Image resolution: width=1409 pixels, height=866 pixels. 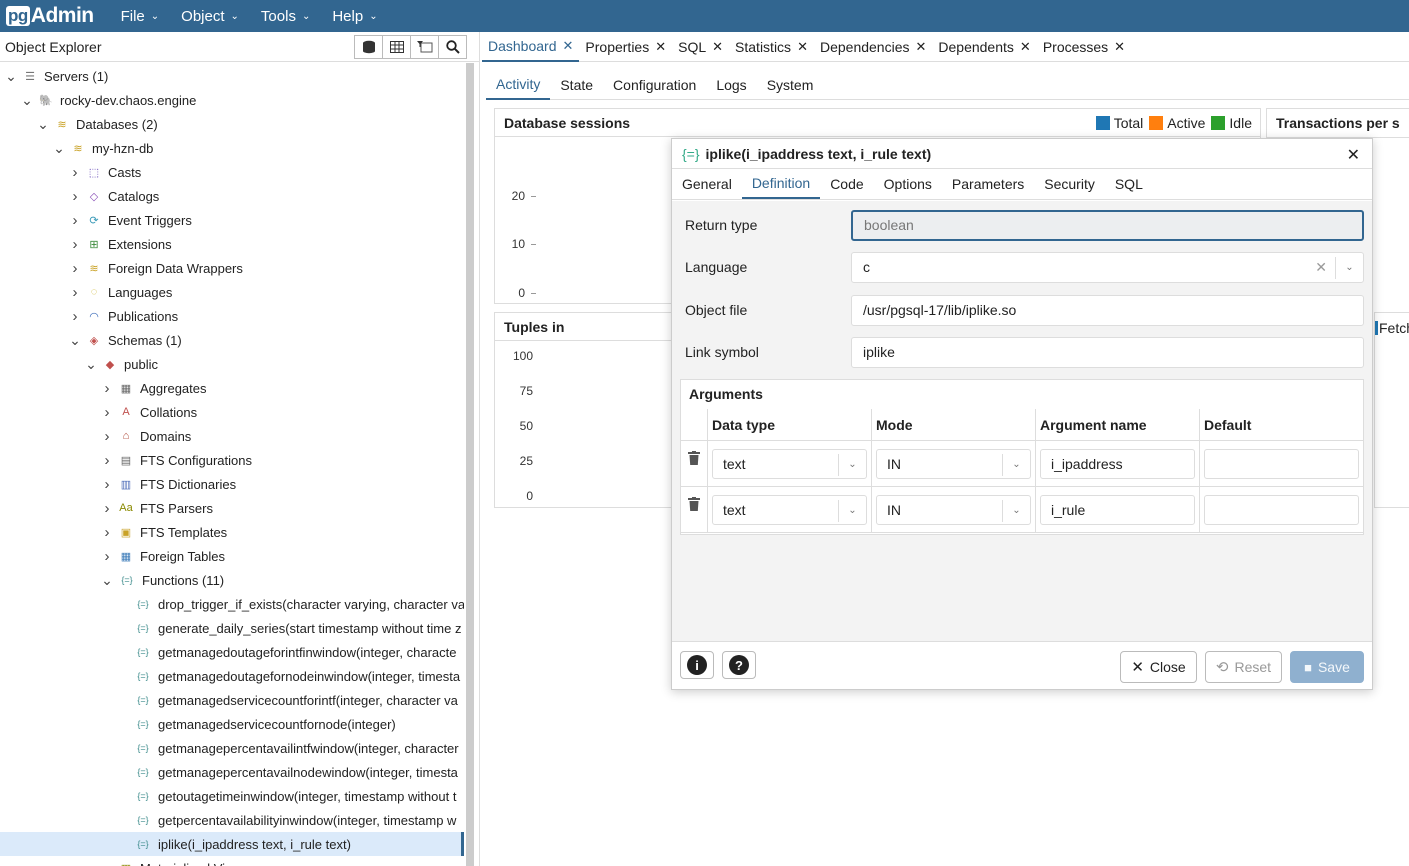 I want to click on help-button: ?, so click(x=739, y=665).